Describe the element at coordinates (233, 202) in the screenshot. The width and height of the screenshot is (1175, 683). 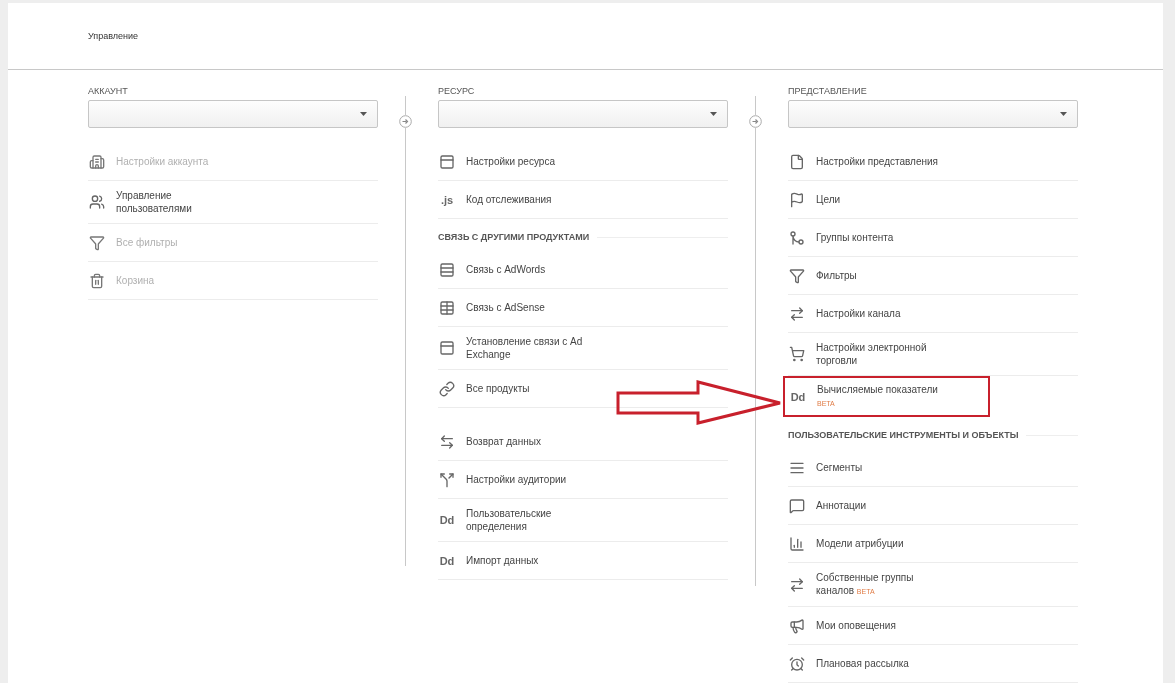
I see `menu-item: Управление пользователями` at that location.